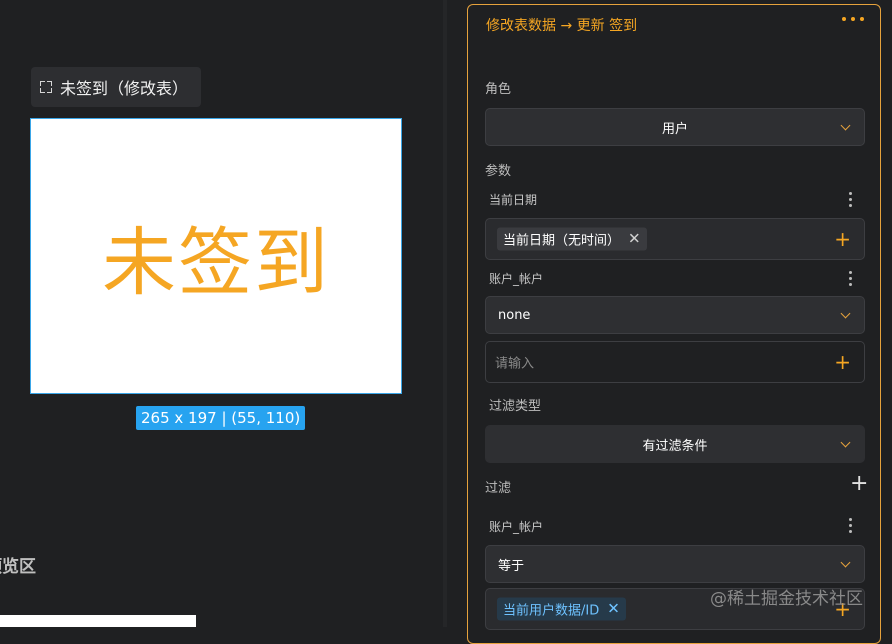 The image size is (892, 644). Describe the element at coordinates (675, 564) in the screenshot. I see `filter-operator-select: 等于` at that location.